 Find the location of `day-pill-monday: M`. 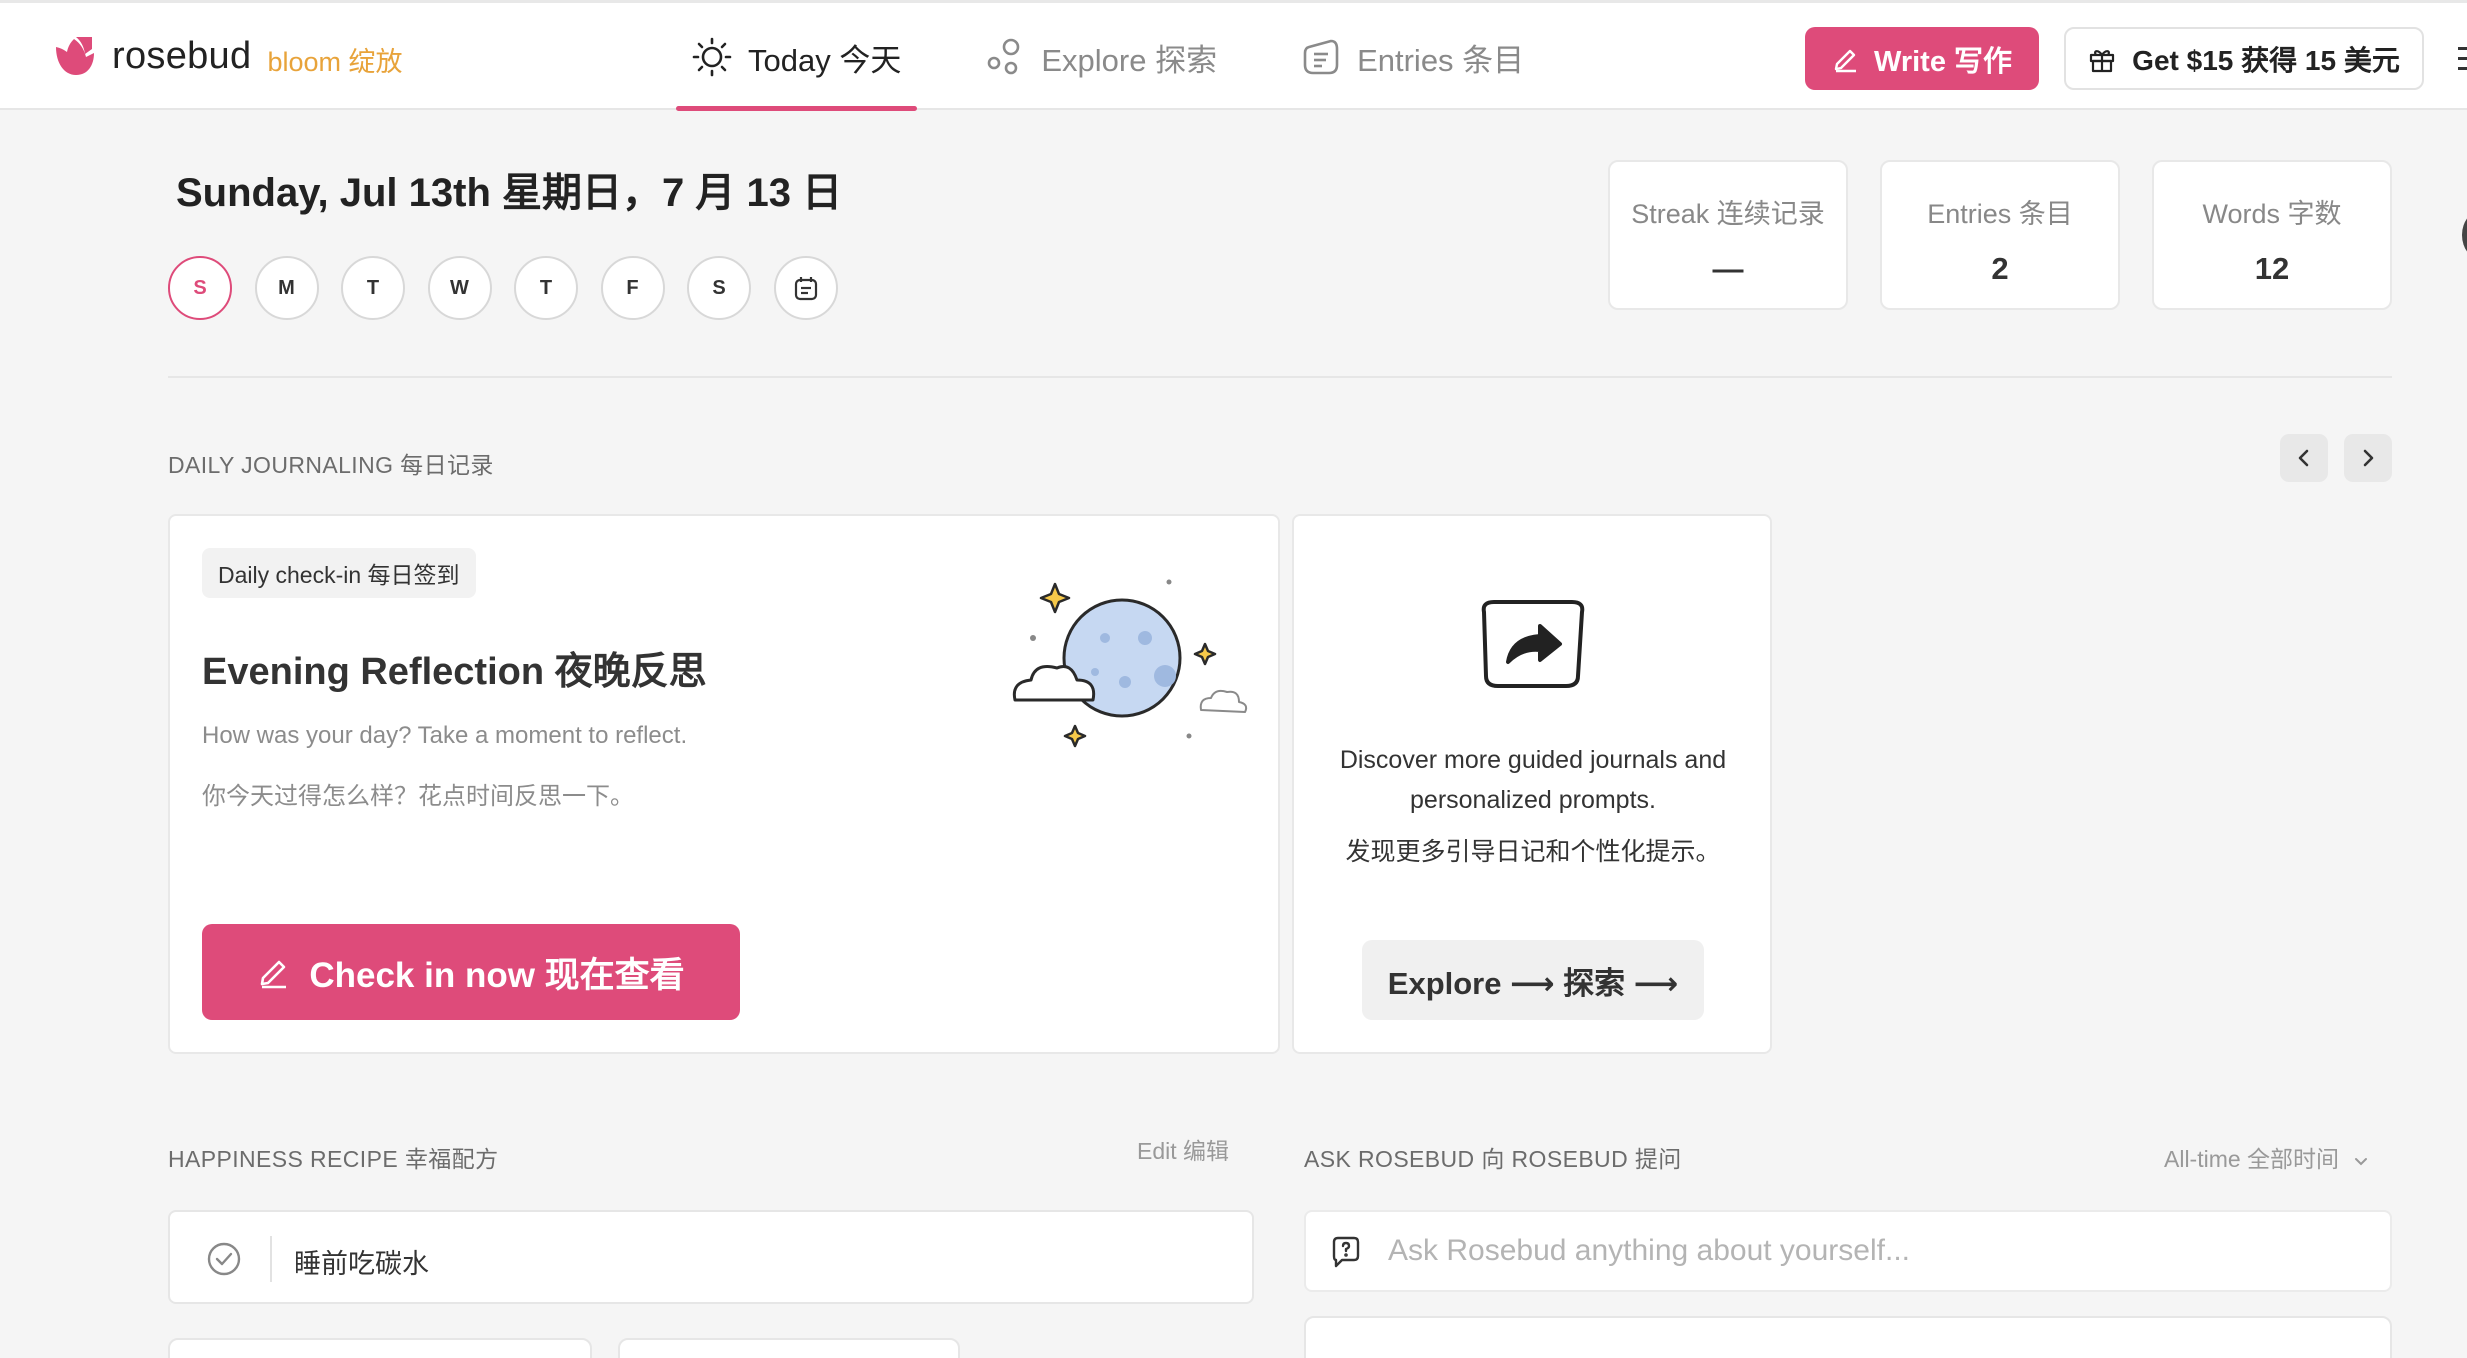

day-pill-monday: M is located at coordinates (287, 288).